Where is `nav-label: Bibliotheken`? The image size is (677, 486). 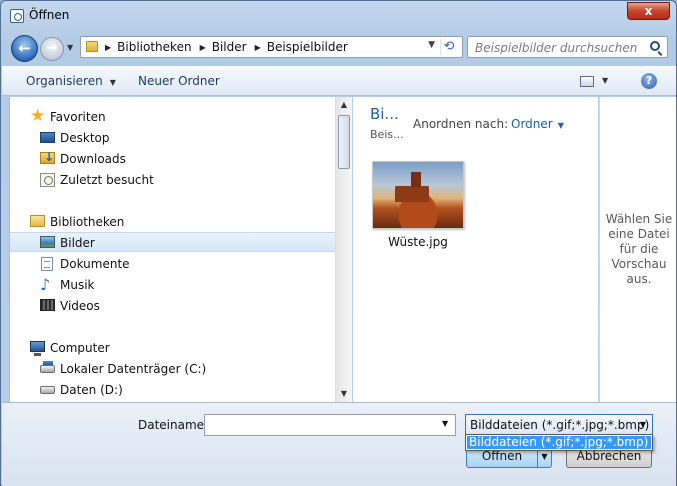
nav-label: Bibliotheken is located at coordinates (87, 222).